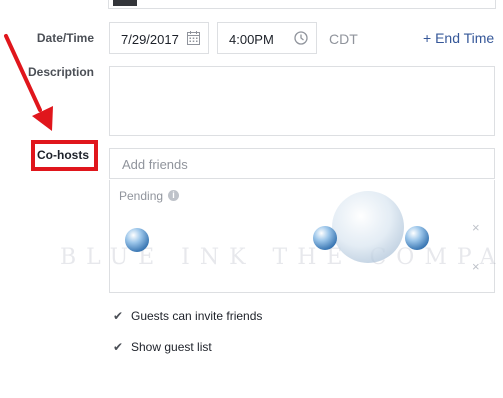  I want to click on guests-invite-checkbox: ✔, so click(119, 316).